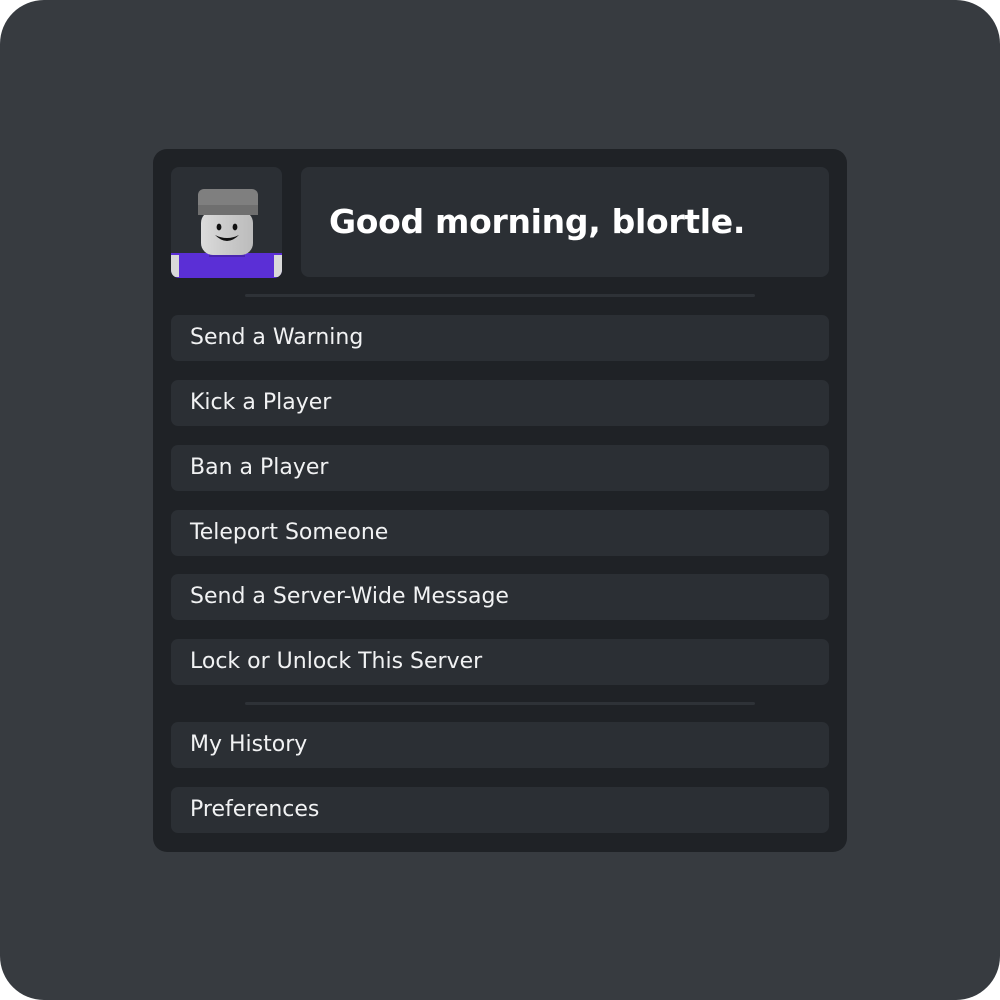 The image size is (1000, 1000). I want to click on menu-item-label: Preferences, so click(255, 809).